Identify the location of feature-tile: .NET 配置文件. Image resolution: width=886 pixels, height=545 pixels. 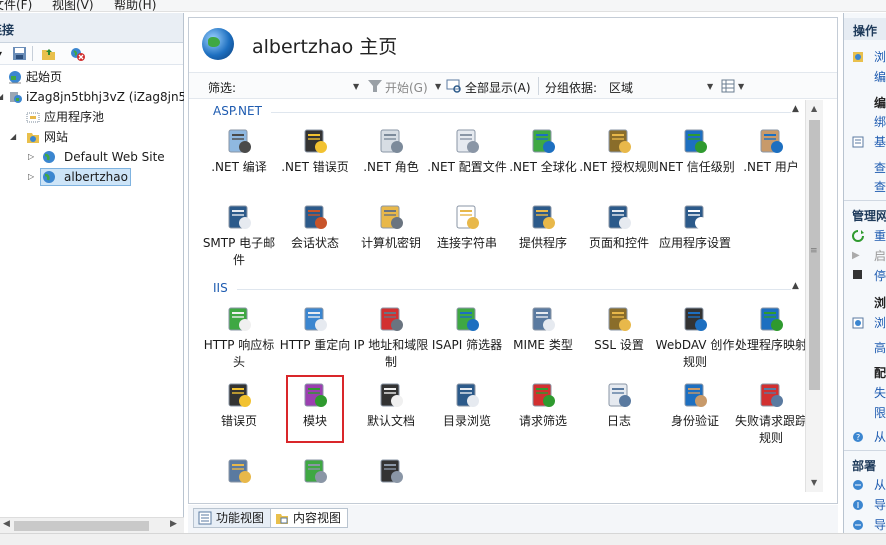
(467, 159).